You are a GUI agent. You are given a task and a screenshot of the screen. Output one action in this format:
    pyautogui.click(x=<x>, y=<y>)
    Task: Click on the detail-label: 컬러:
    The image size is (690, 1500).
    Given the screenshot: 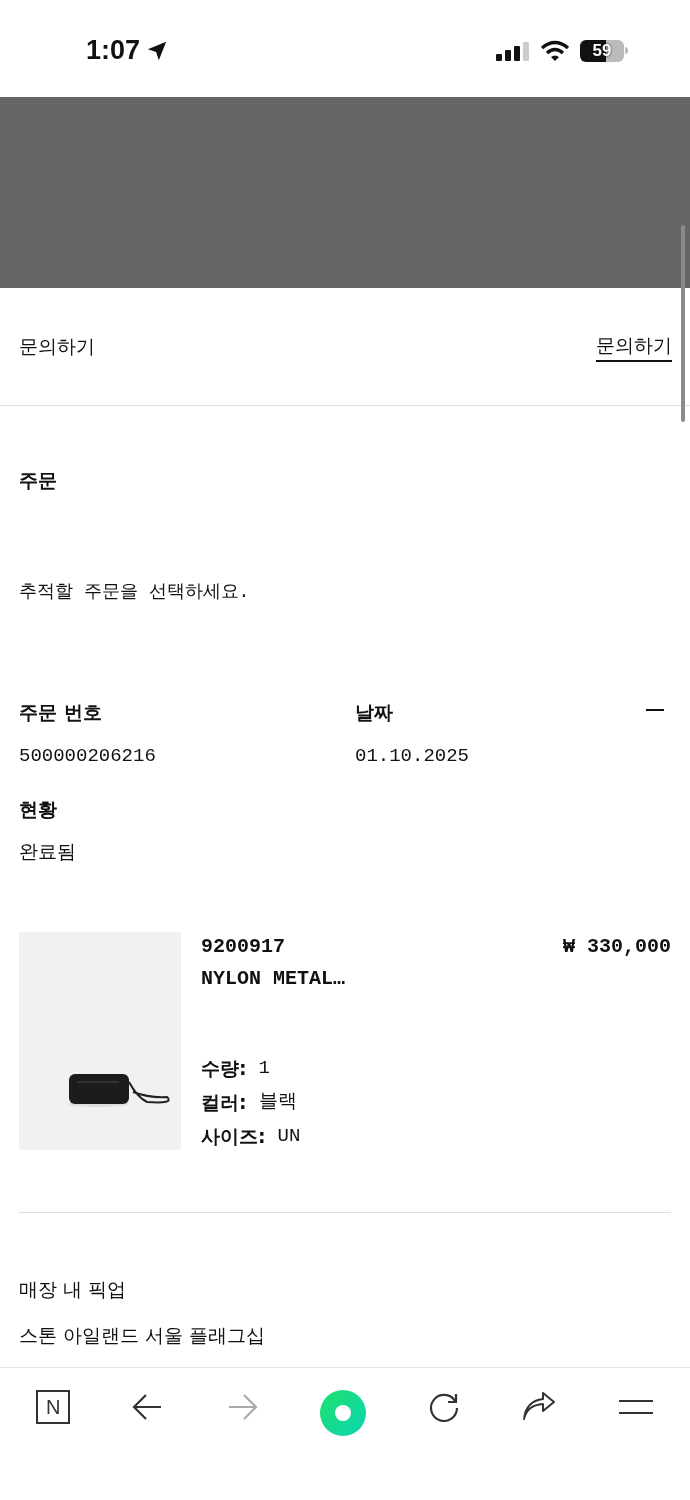 What is the action you would take?
    pyautogui.click(x=224, y=1102)
    